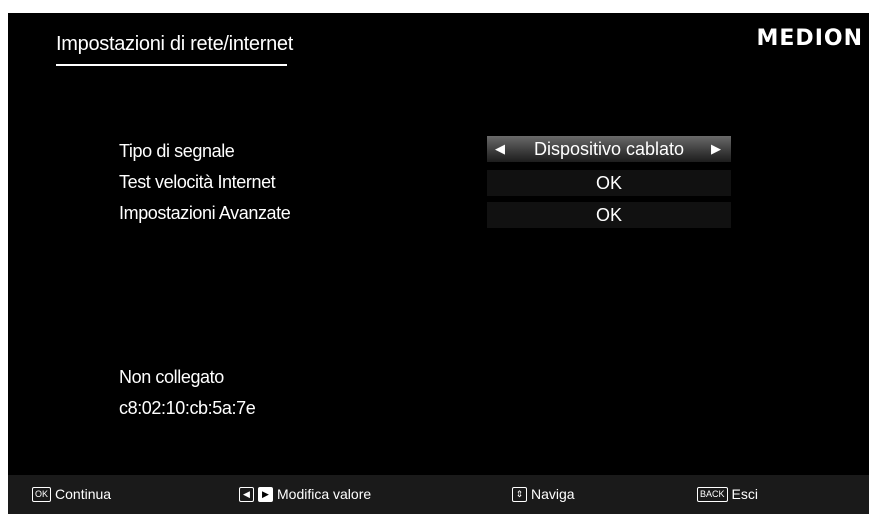 The width and height of the screenshot is (869, 514). I want to click on signal-type-selector: ◀ Dispositivo cablato ▶, so click(609, 149).